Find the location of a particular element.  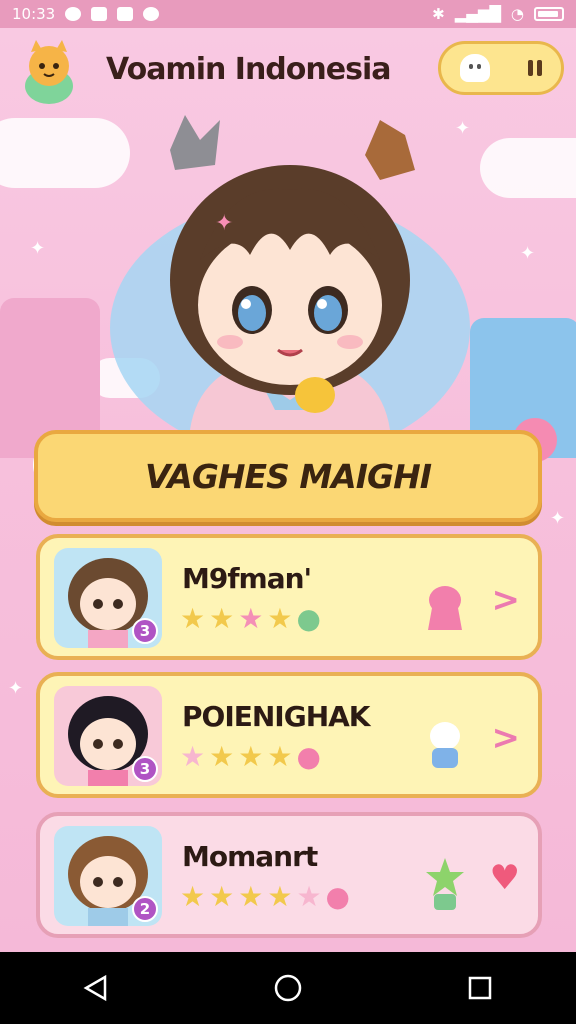

app-title: Voamin Indonesia is located at coordinates (248, 69).